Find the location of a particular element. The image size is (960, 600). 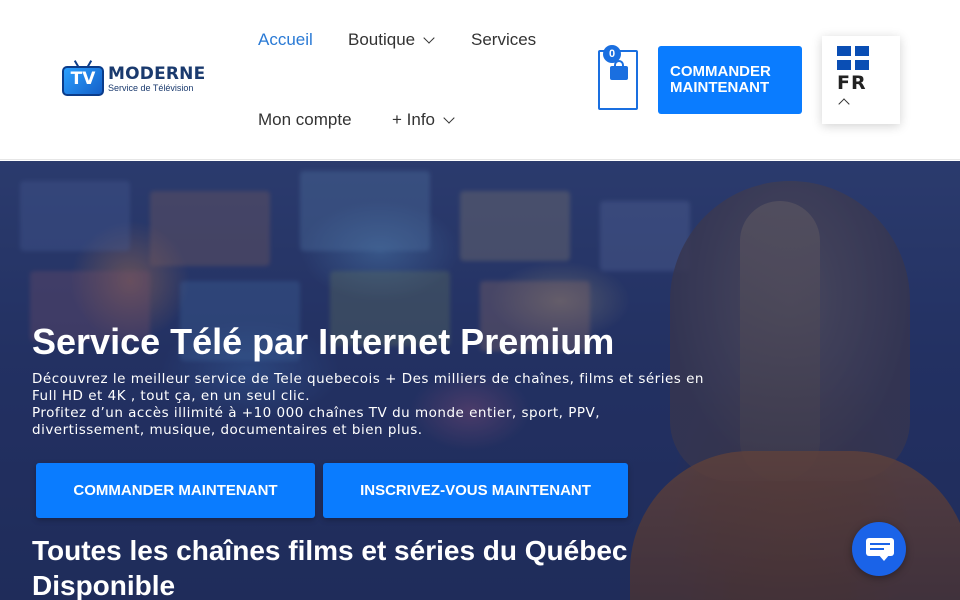

logo-tagline: Service de Télévision is located at coordinates (151, 88).